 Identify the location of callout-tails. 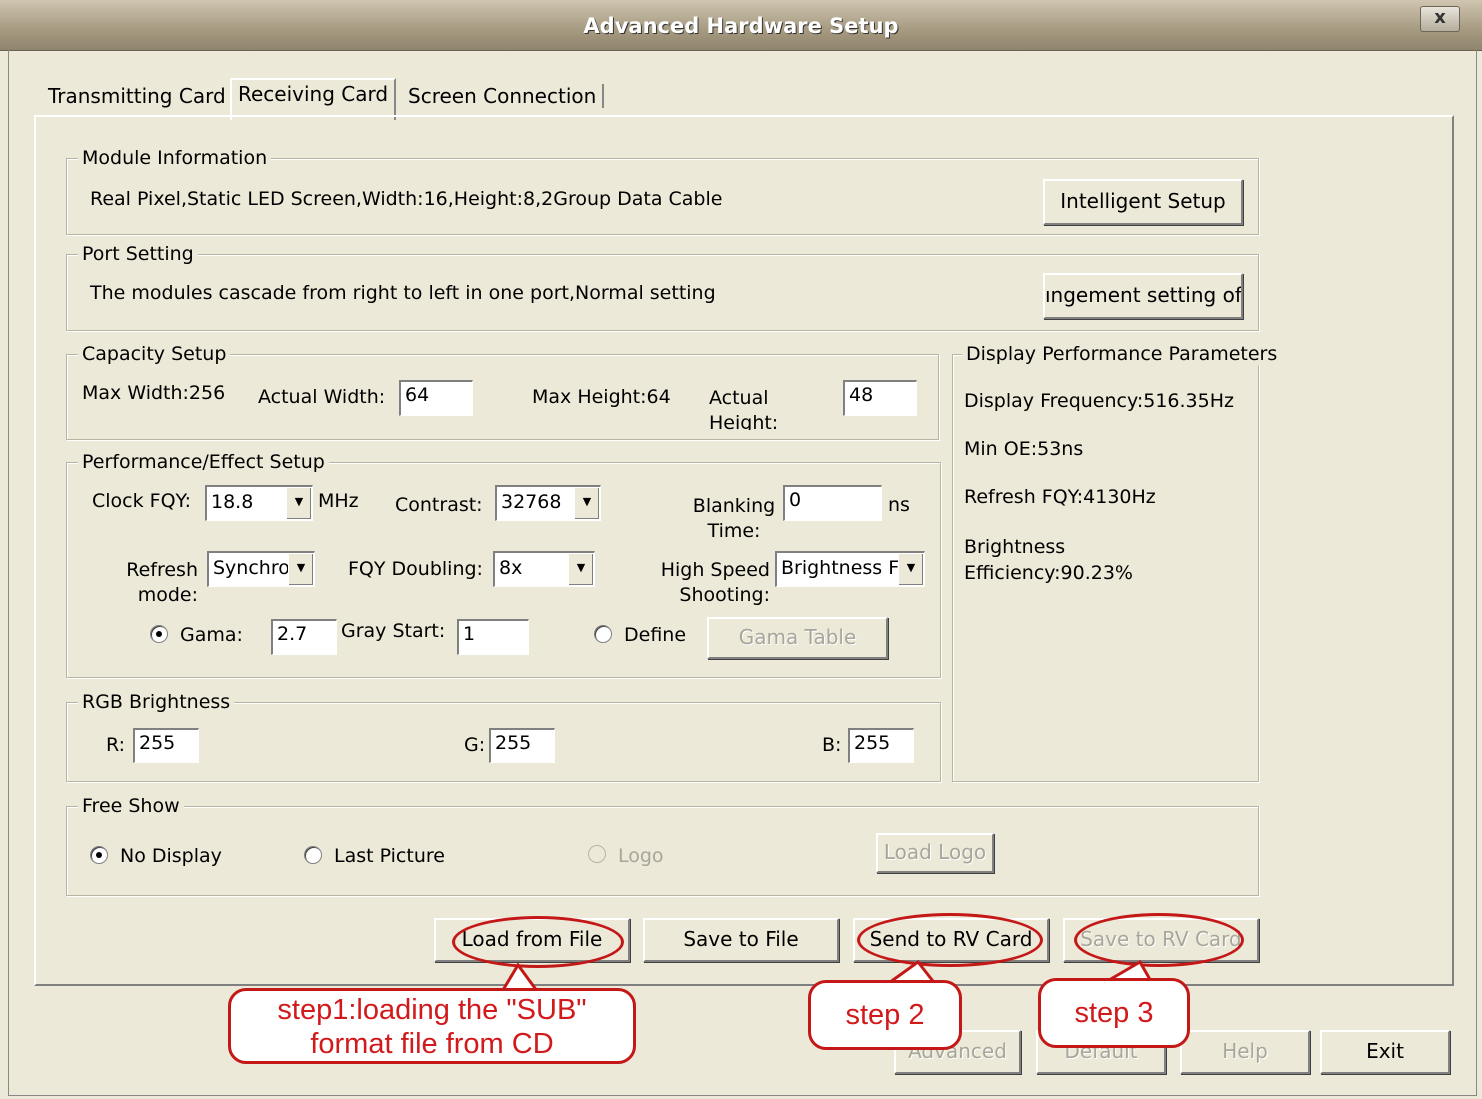
(826, 978).